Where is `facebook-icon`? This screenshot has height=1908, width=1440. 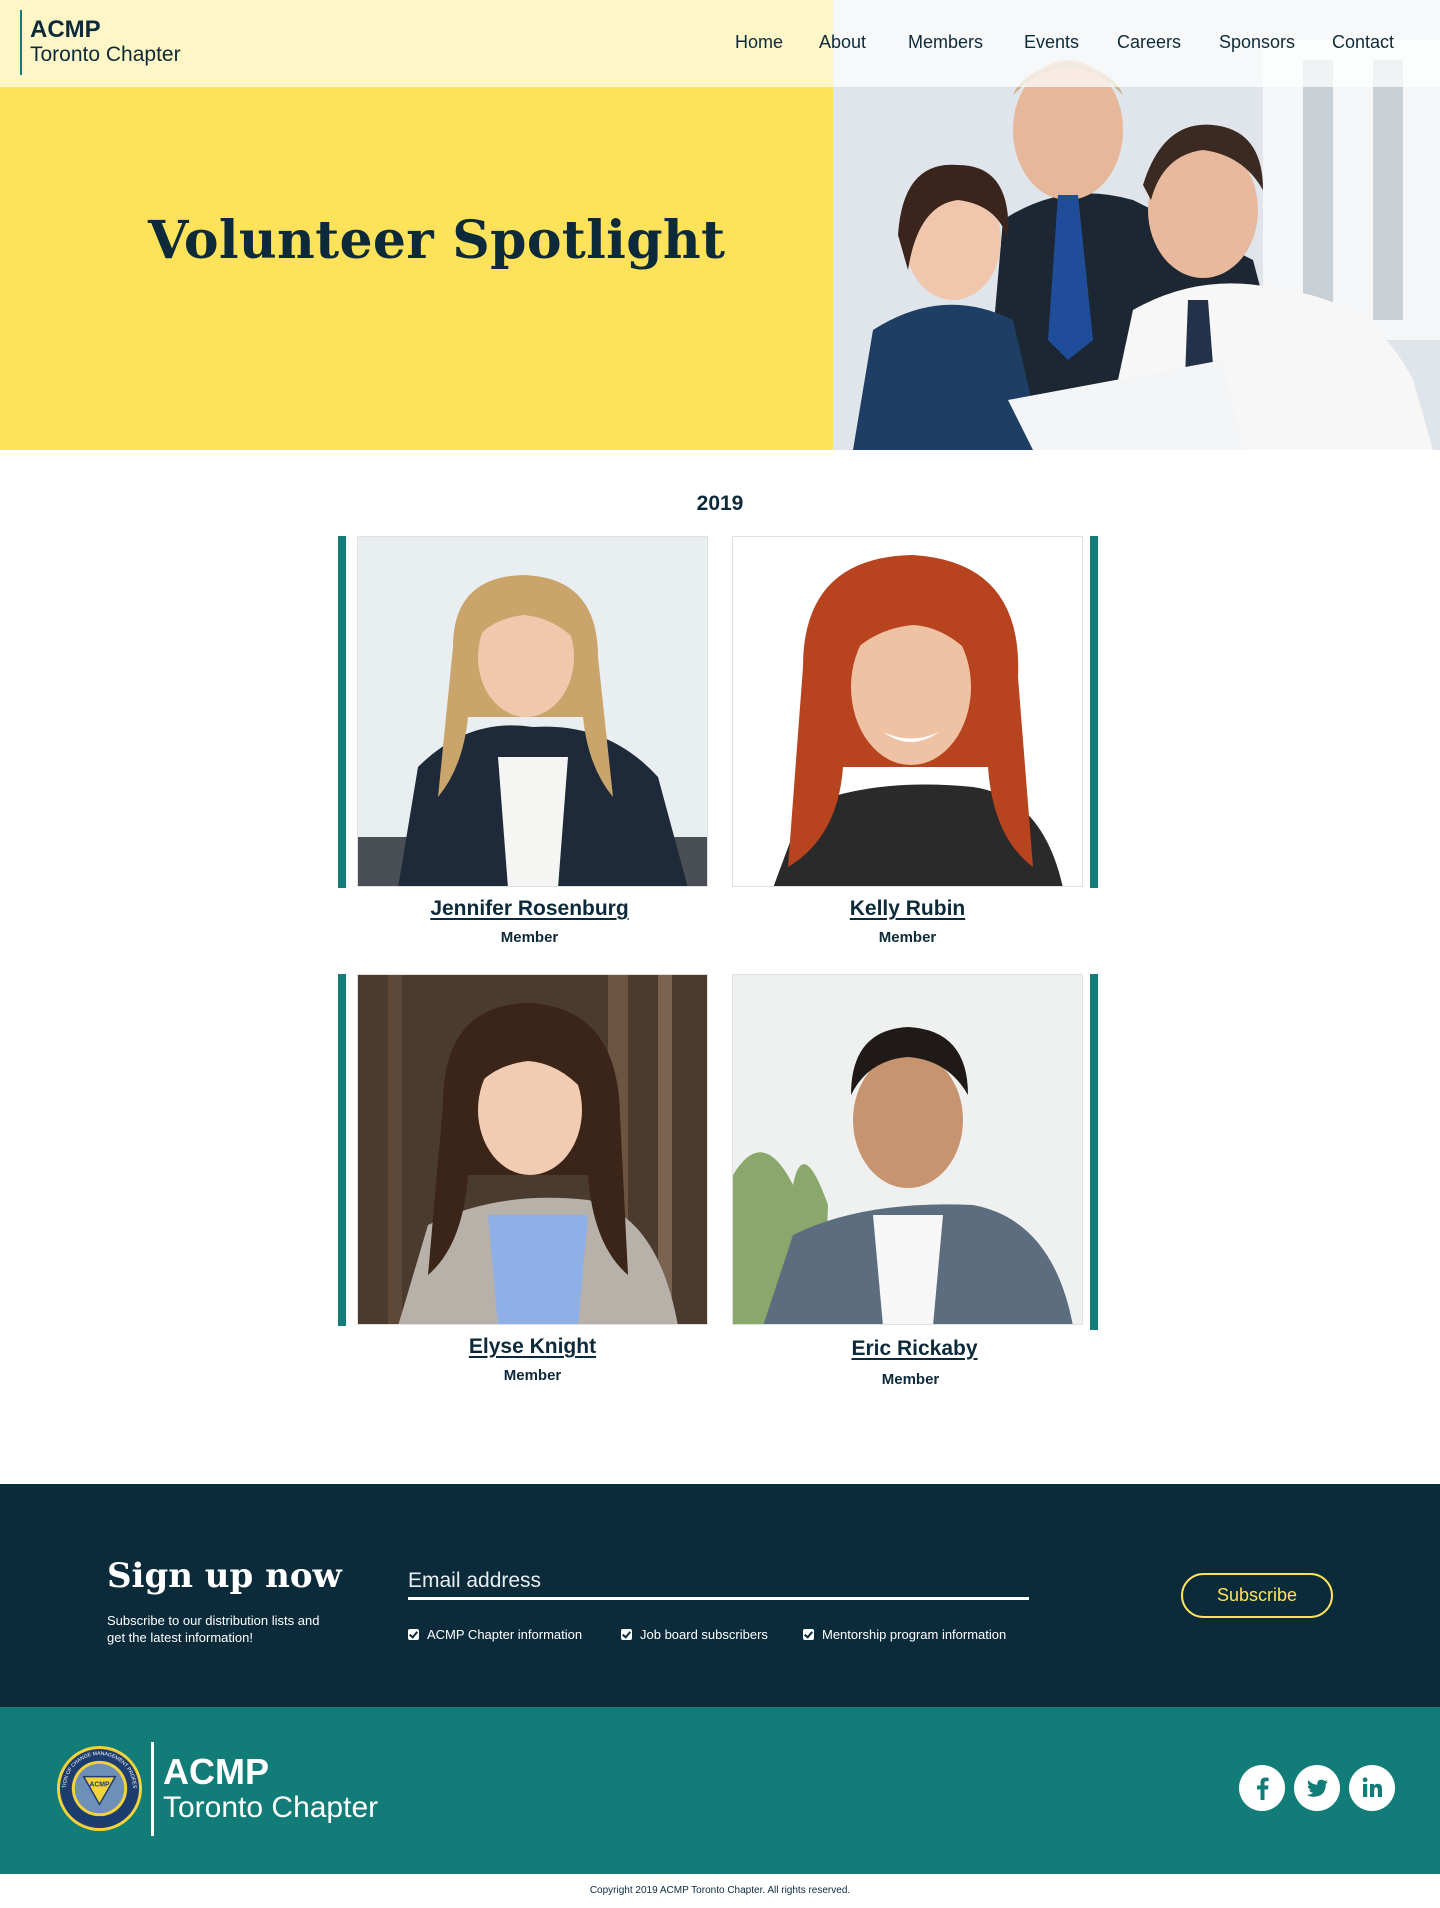
facebook-icon is located at coordinates (1262, 1788).